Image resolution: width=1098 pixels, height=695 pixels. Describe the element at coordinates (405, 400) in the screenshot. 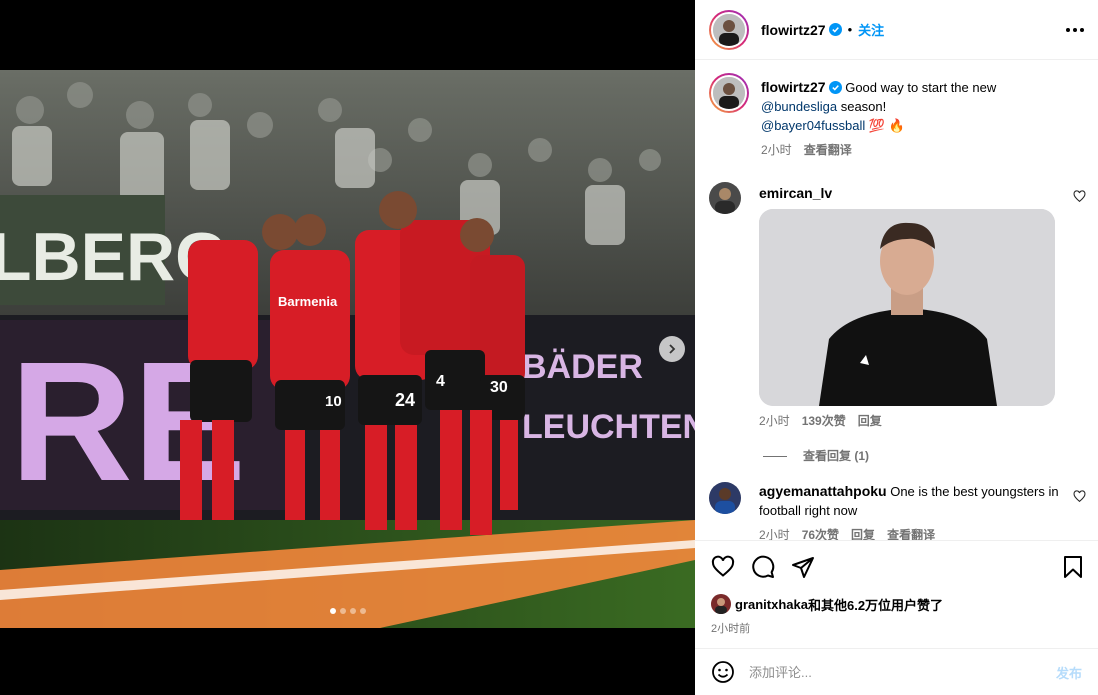

I see `shirt-number-2: 24` at that location.